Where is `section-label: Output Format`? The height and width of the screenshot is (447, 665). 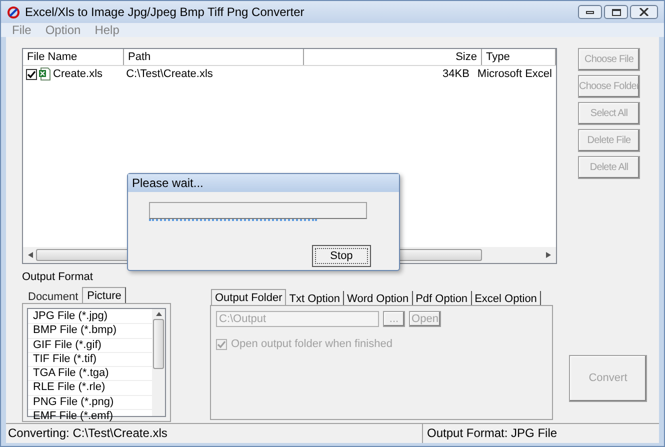
section-label: Output Format is located at coordinates (57, 277).